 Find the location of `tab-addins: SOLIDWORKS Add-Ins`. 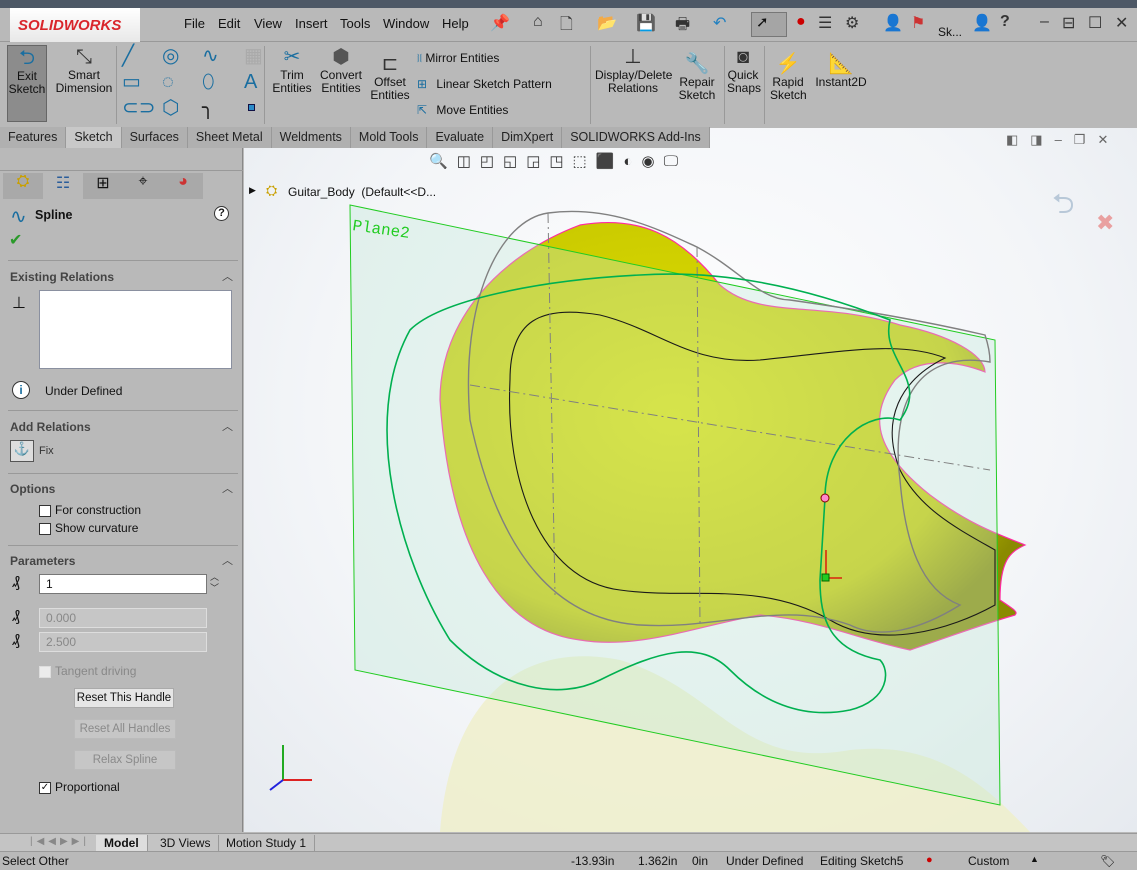

tab-addins: SOLIDWORKS Add-Ins is located at coordinates (636, 137).